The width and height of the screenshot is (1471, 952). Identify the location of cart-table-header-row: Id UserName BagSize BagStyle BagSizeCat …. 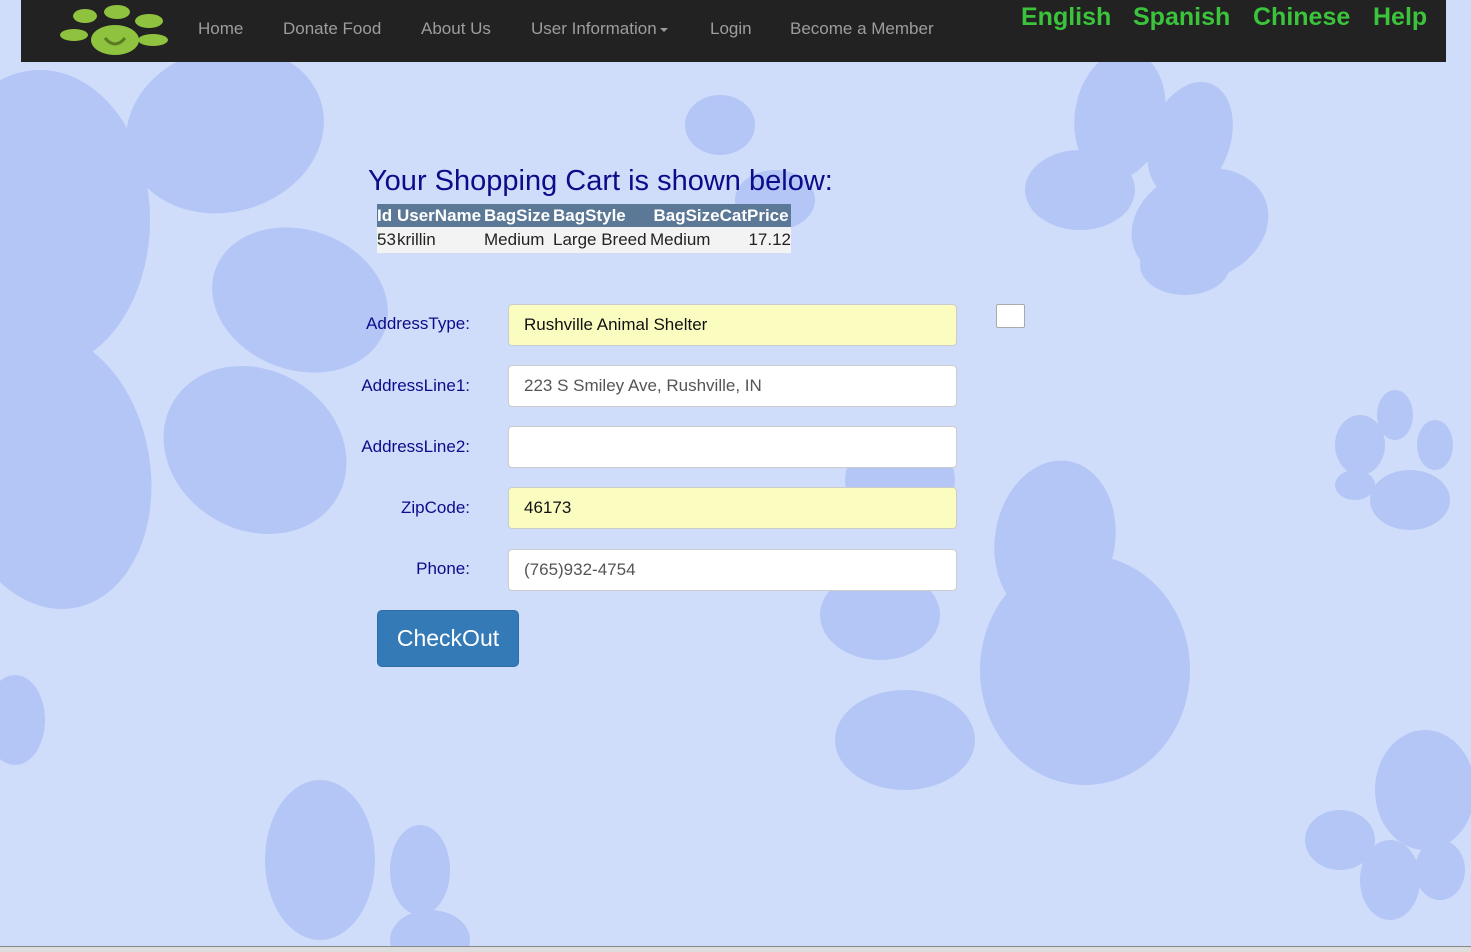
(584, 215).